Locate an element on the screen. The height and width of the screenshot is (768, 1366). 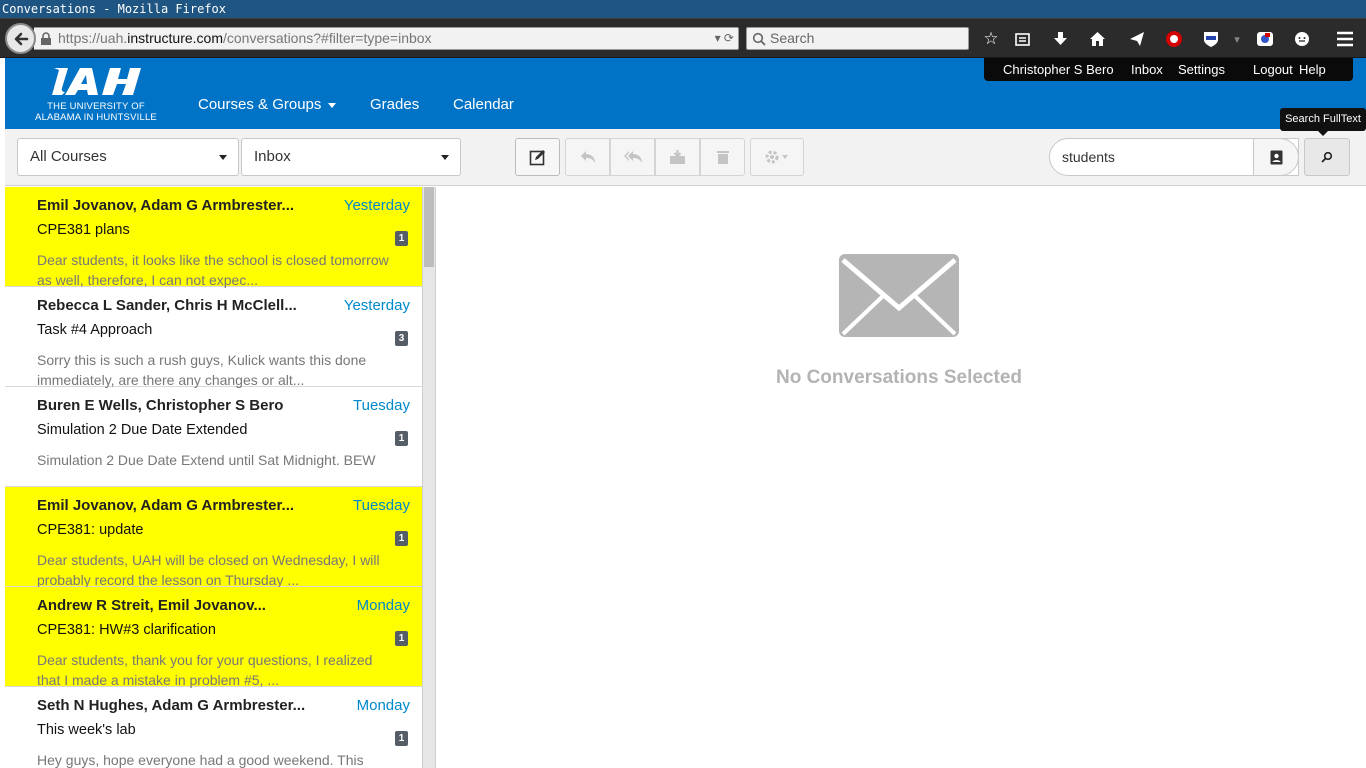
reply-button is located at coordinates (587, 157).